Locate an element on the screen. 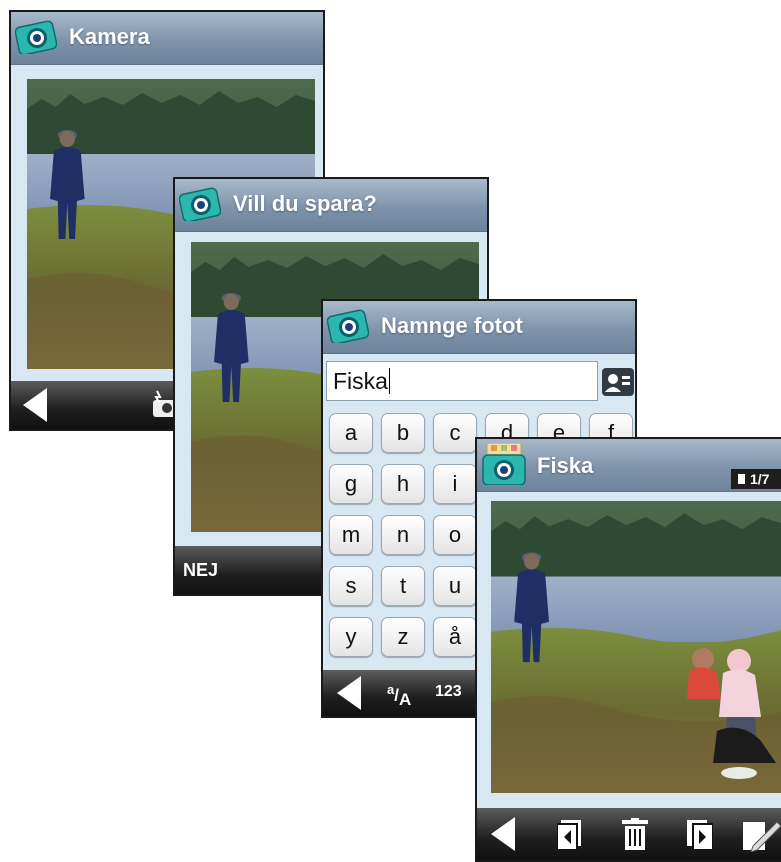 This screenshot has height=862, width=781. next-photo-icon is located at coordinates (700, 835).